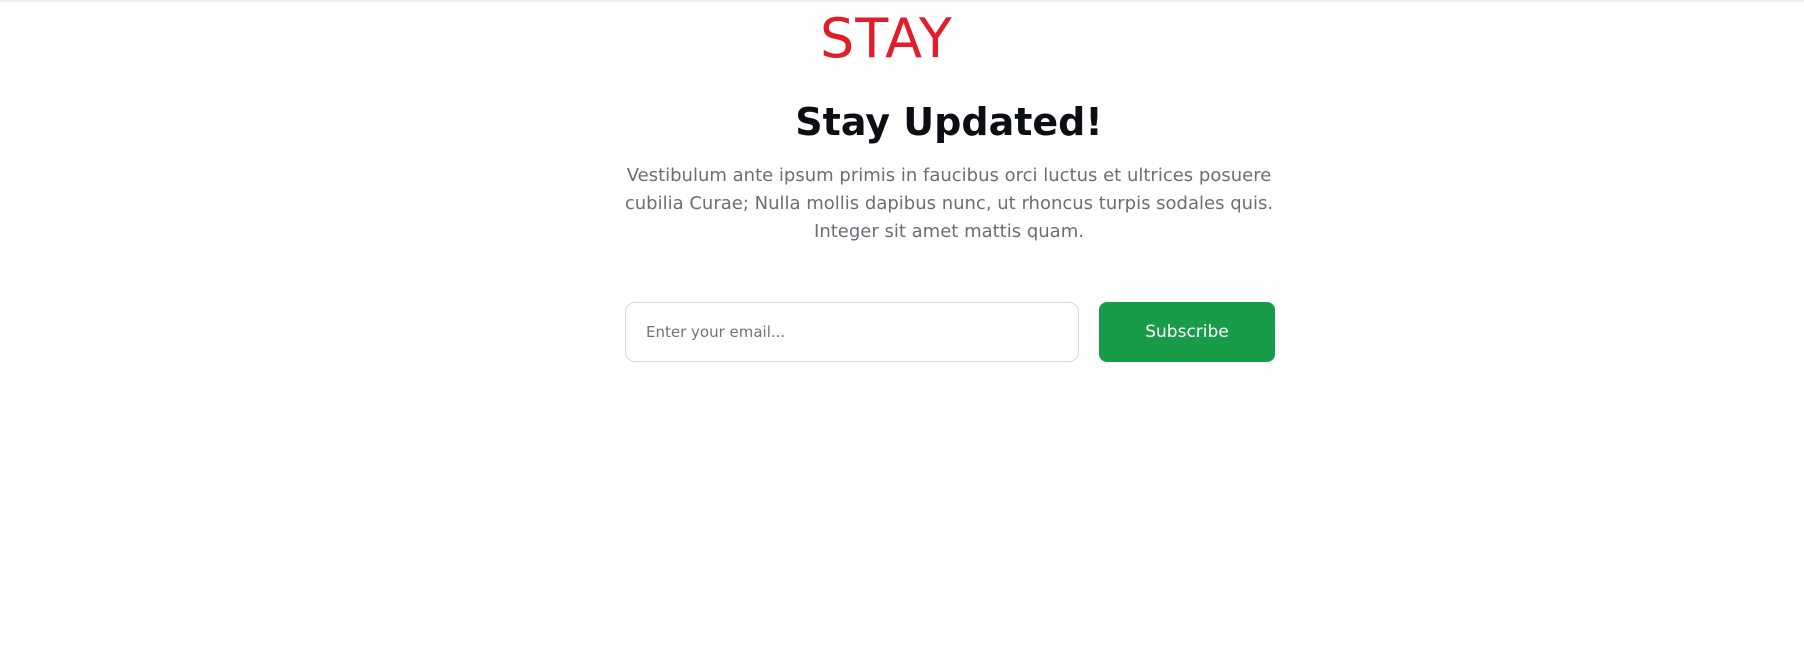 This screenshot has height=648, width=1804. I want to click on subscribe-form: Subscribe, so click(950, 332).